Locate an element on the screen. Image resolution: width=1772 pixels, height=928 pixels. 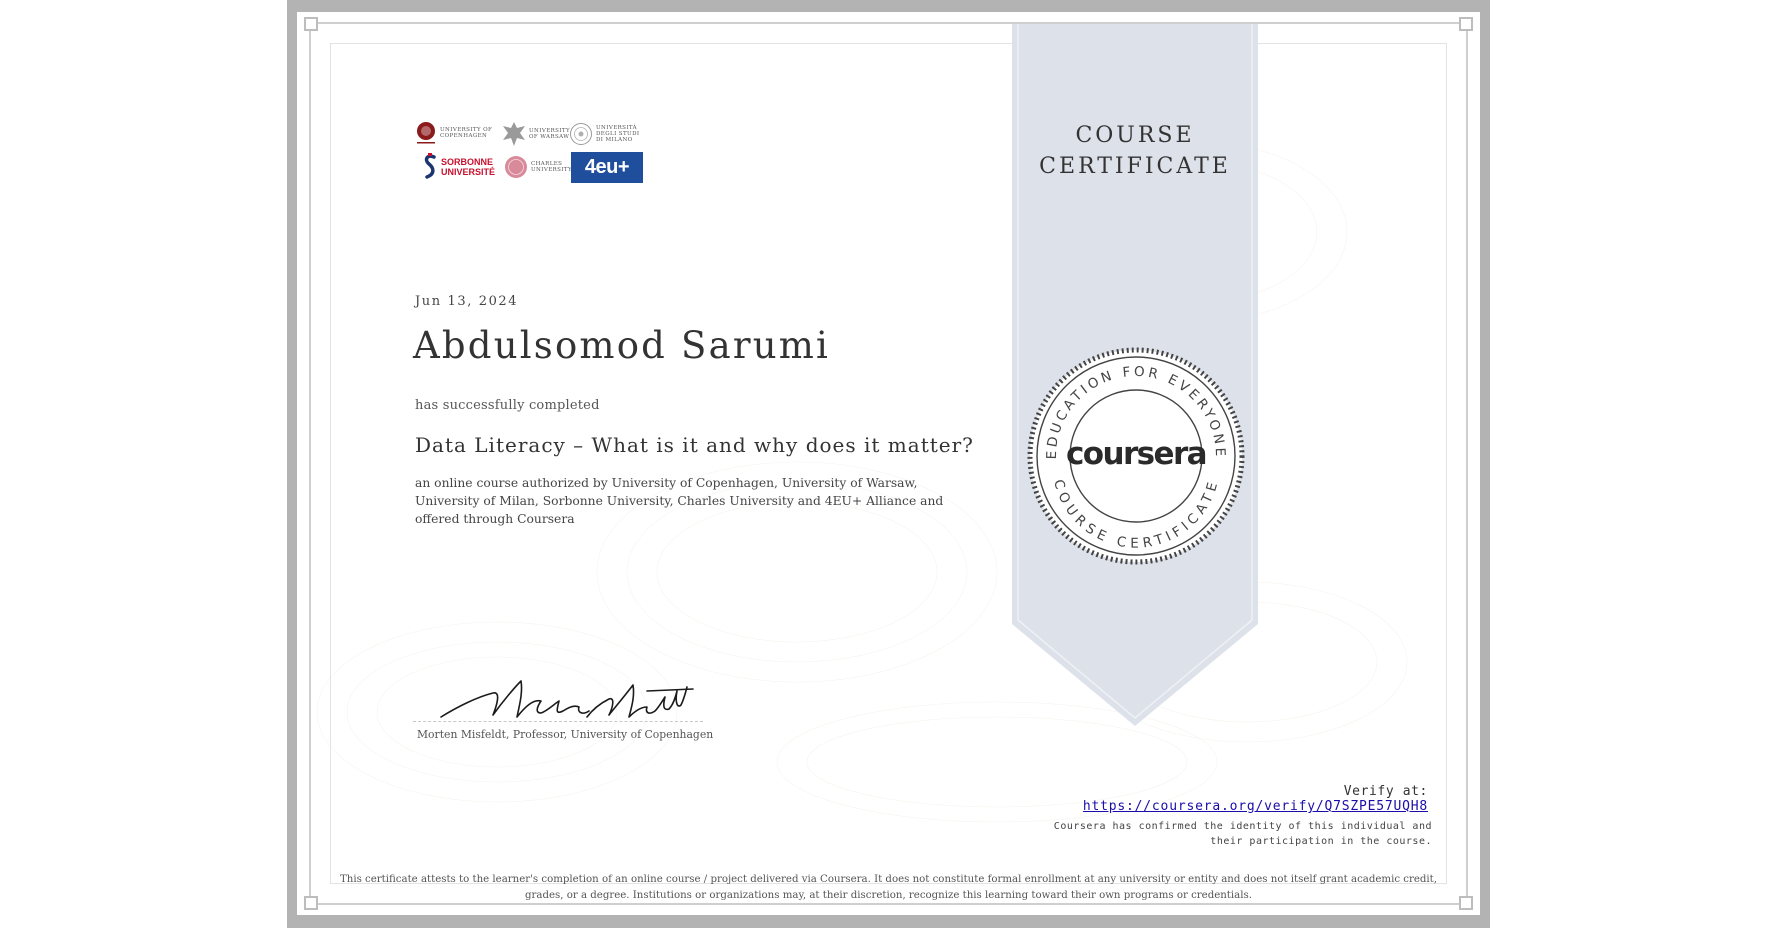
certificate-date: Jun 13, 2024 is located at coordinates (467, 301).